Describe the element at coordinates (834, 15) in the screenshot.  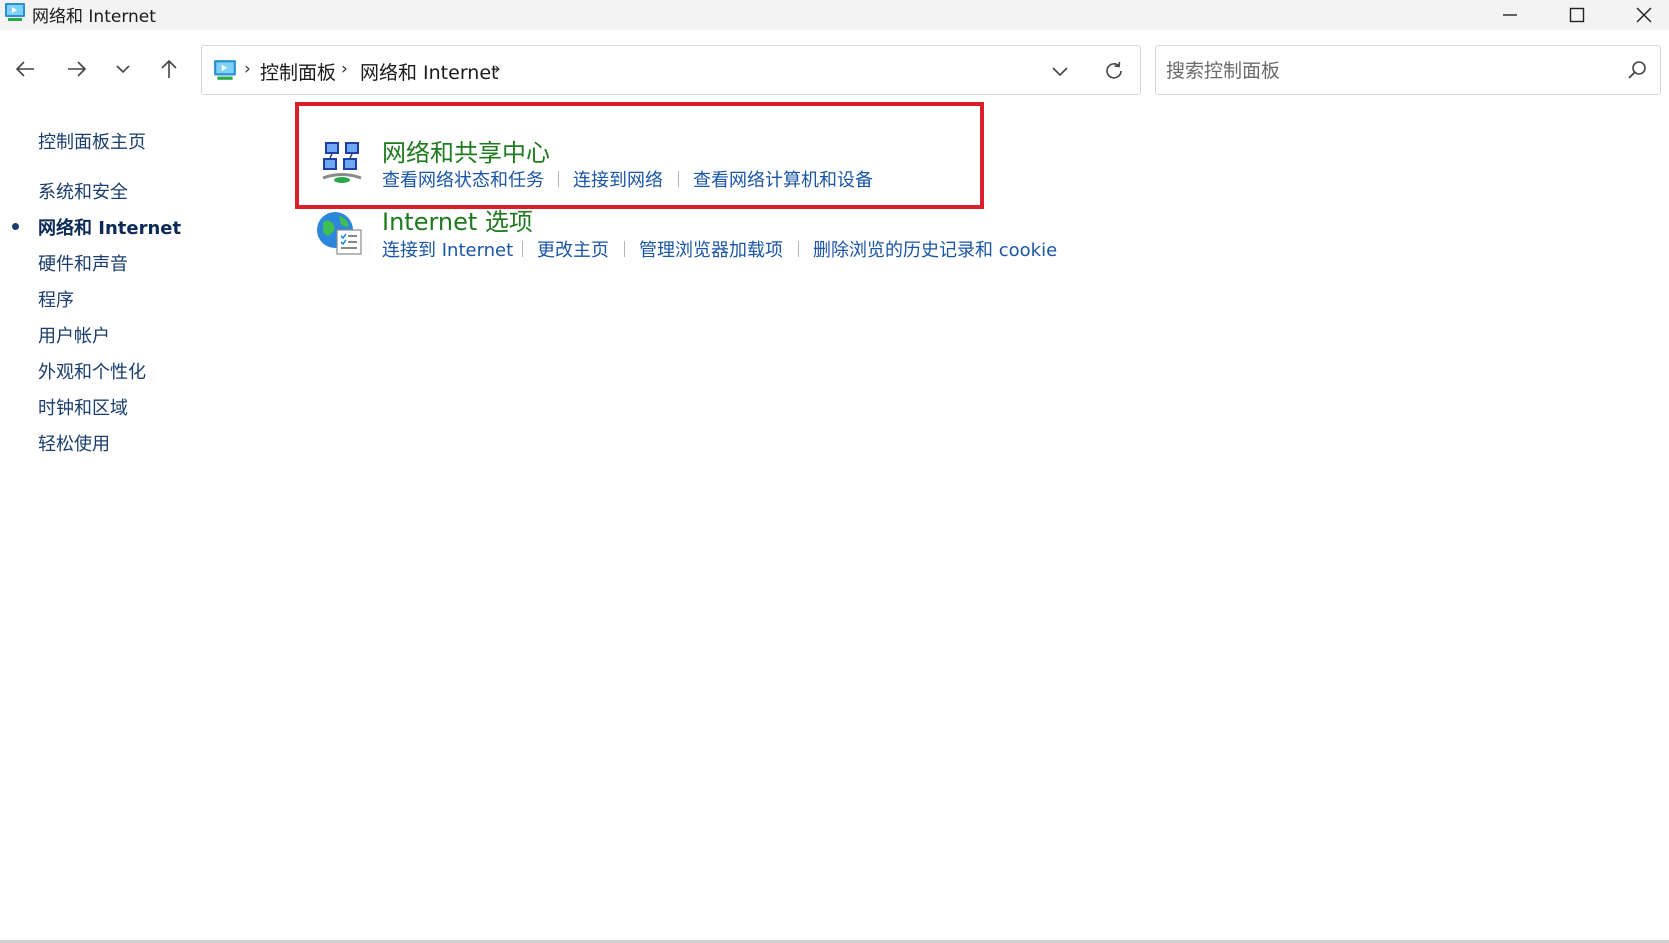
I see `title-bar: 网络和 Internet` at that location.